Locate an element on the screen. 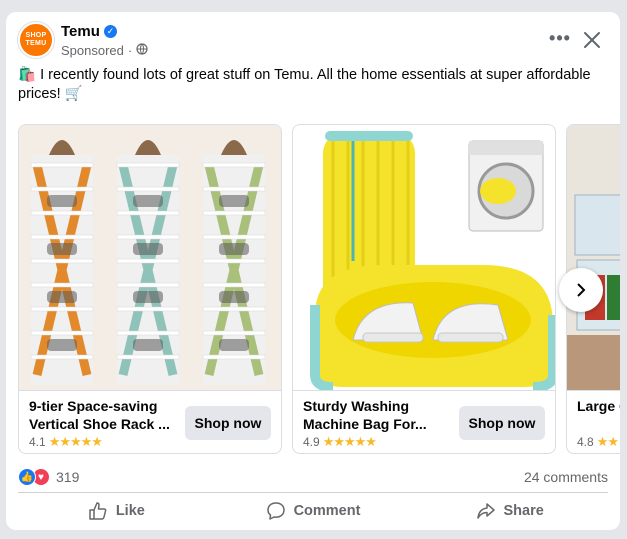 The width and height of the screenshot is (627, 539). item-rating: 4.1 ★★★★★ is located at coordinates (66, 442).